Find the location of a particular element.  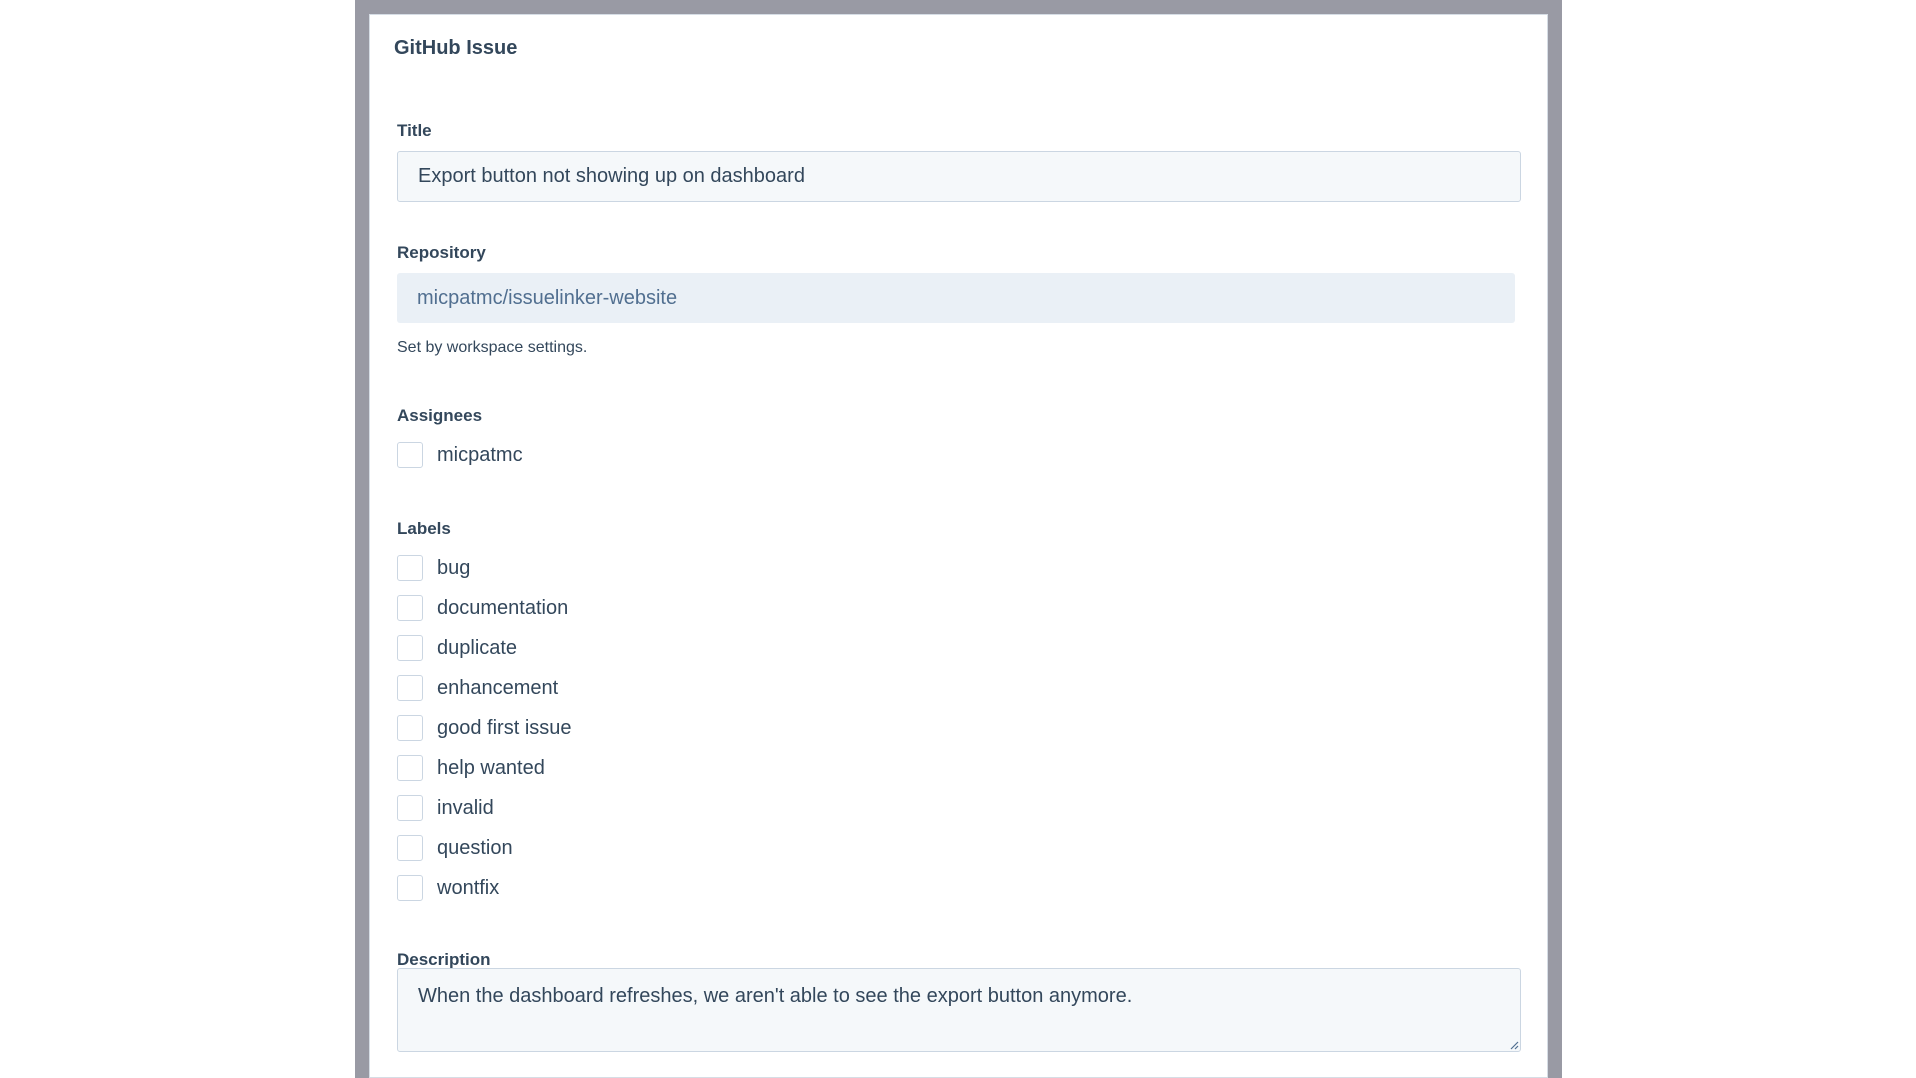

label-option-text: question is located at coordinates (475, 847).